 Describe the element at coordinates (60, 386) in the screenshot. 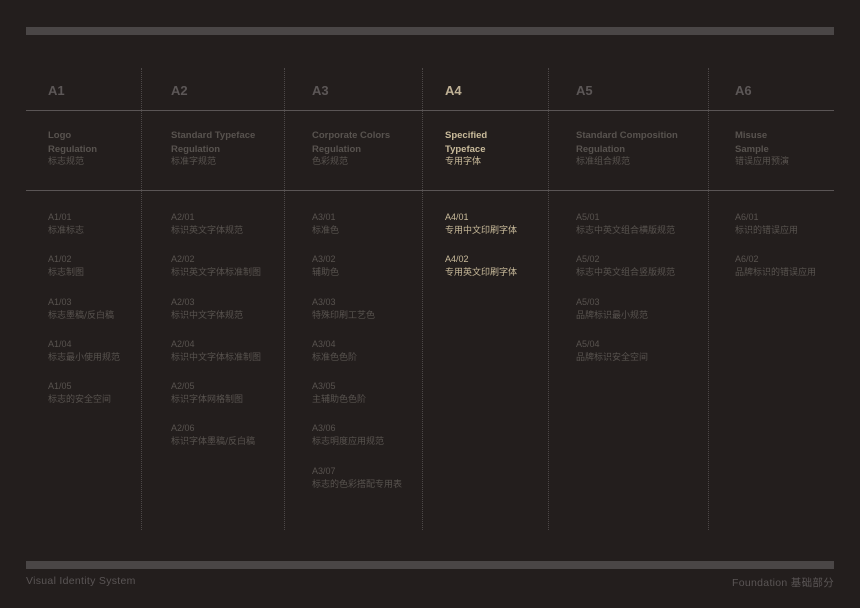

I see `item-code: A1/05` at that location.